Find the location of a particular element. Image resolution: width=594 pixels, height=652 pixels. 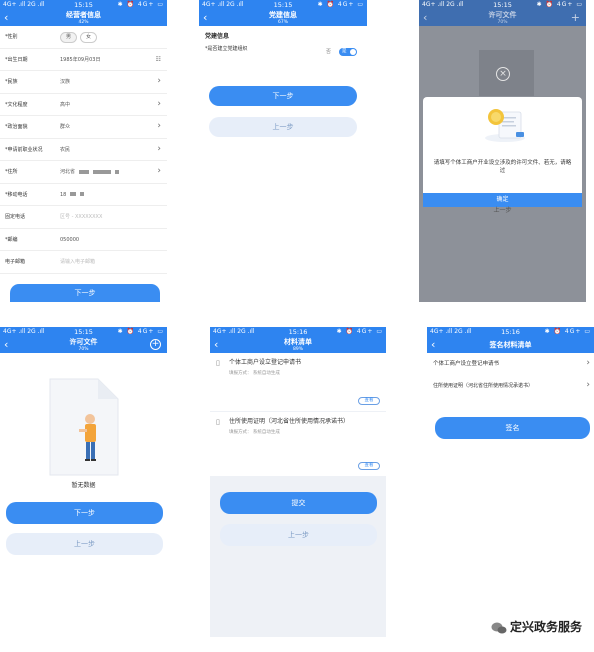

page-title: 经营者信息 is located at coordinates (83, 15).